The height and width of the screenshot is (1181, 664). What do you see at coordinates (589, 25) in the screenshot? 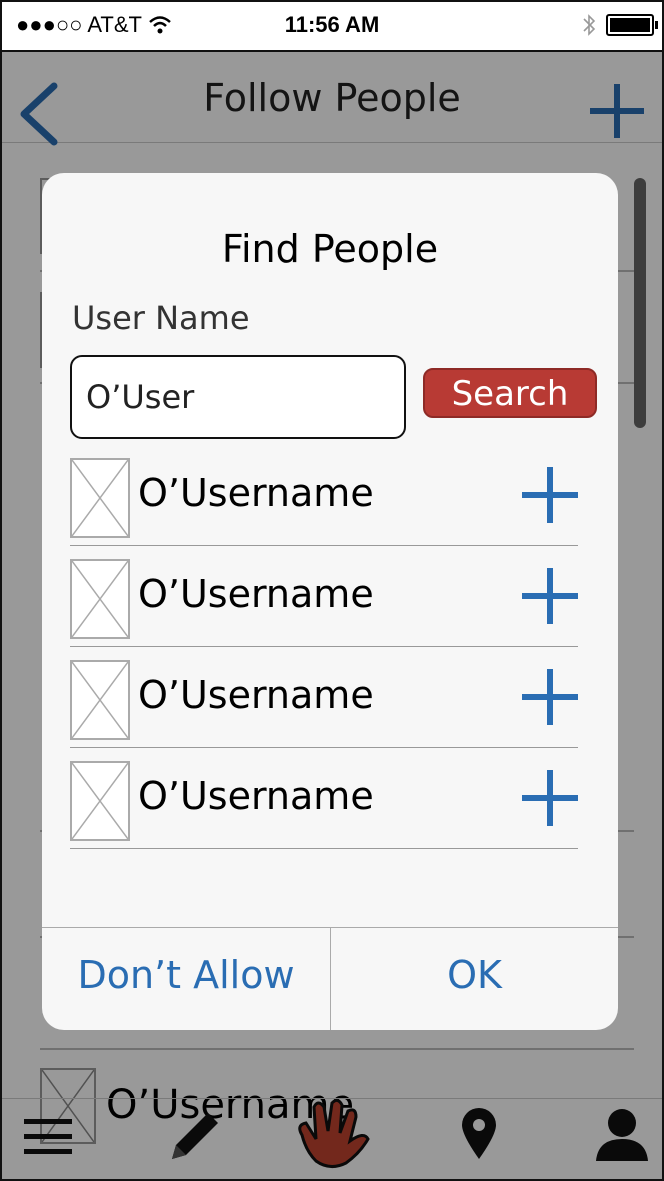
I see `bluetooth-icon` at bounding box center [589, 25].